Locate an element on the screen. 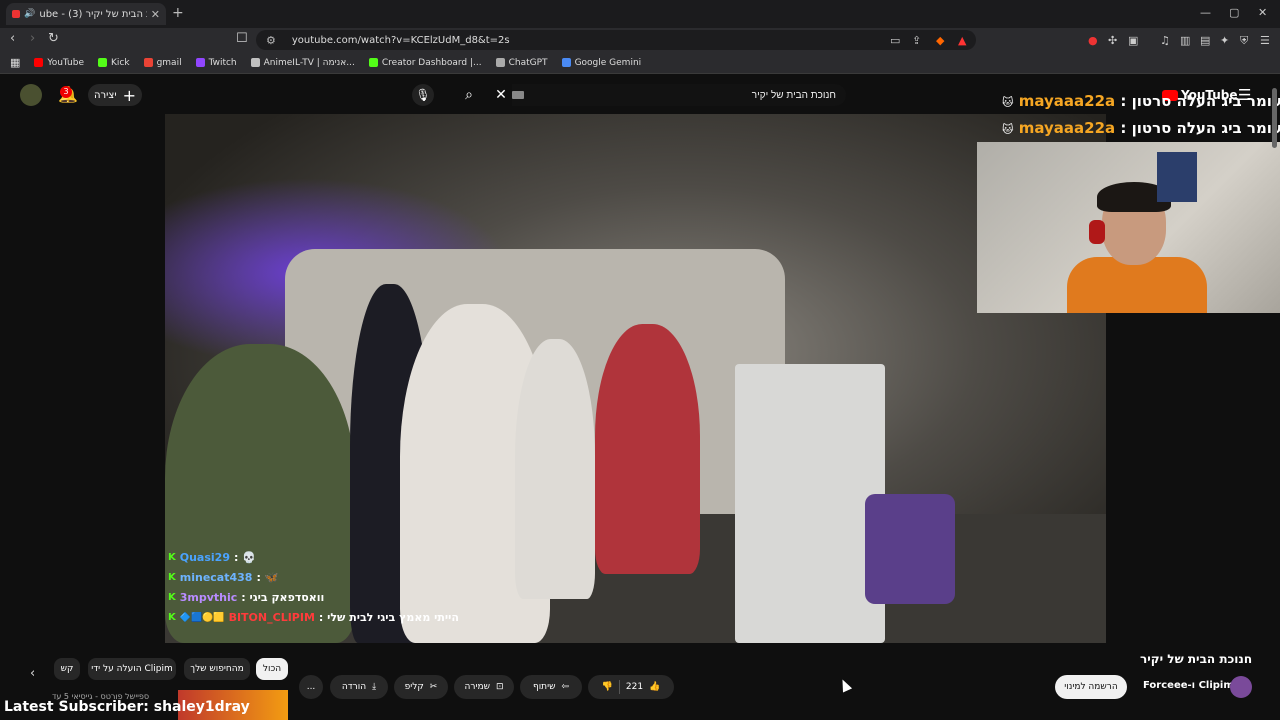  music-icon: ♫ is located at coordinates (1165, 40).